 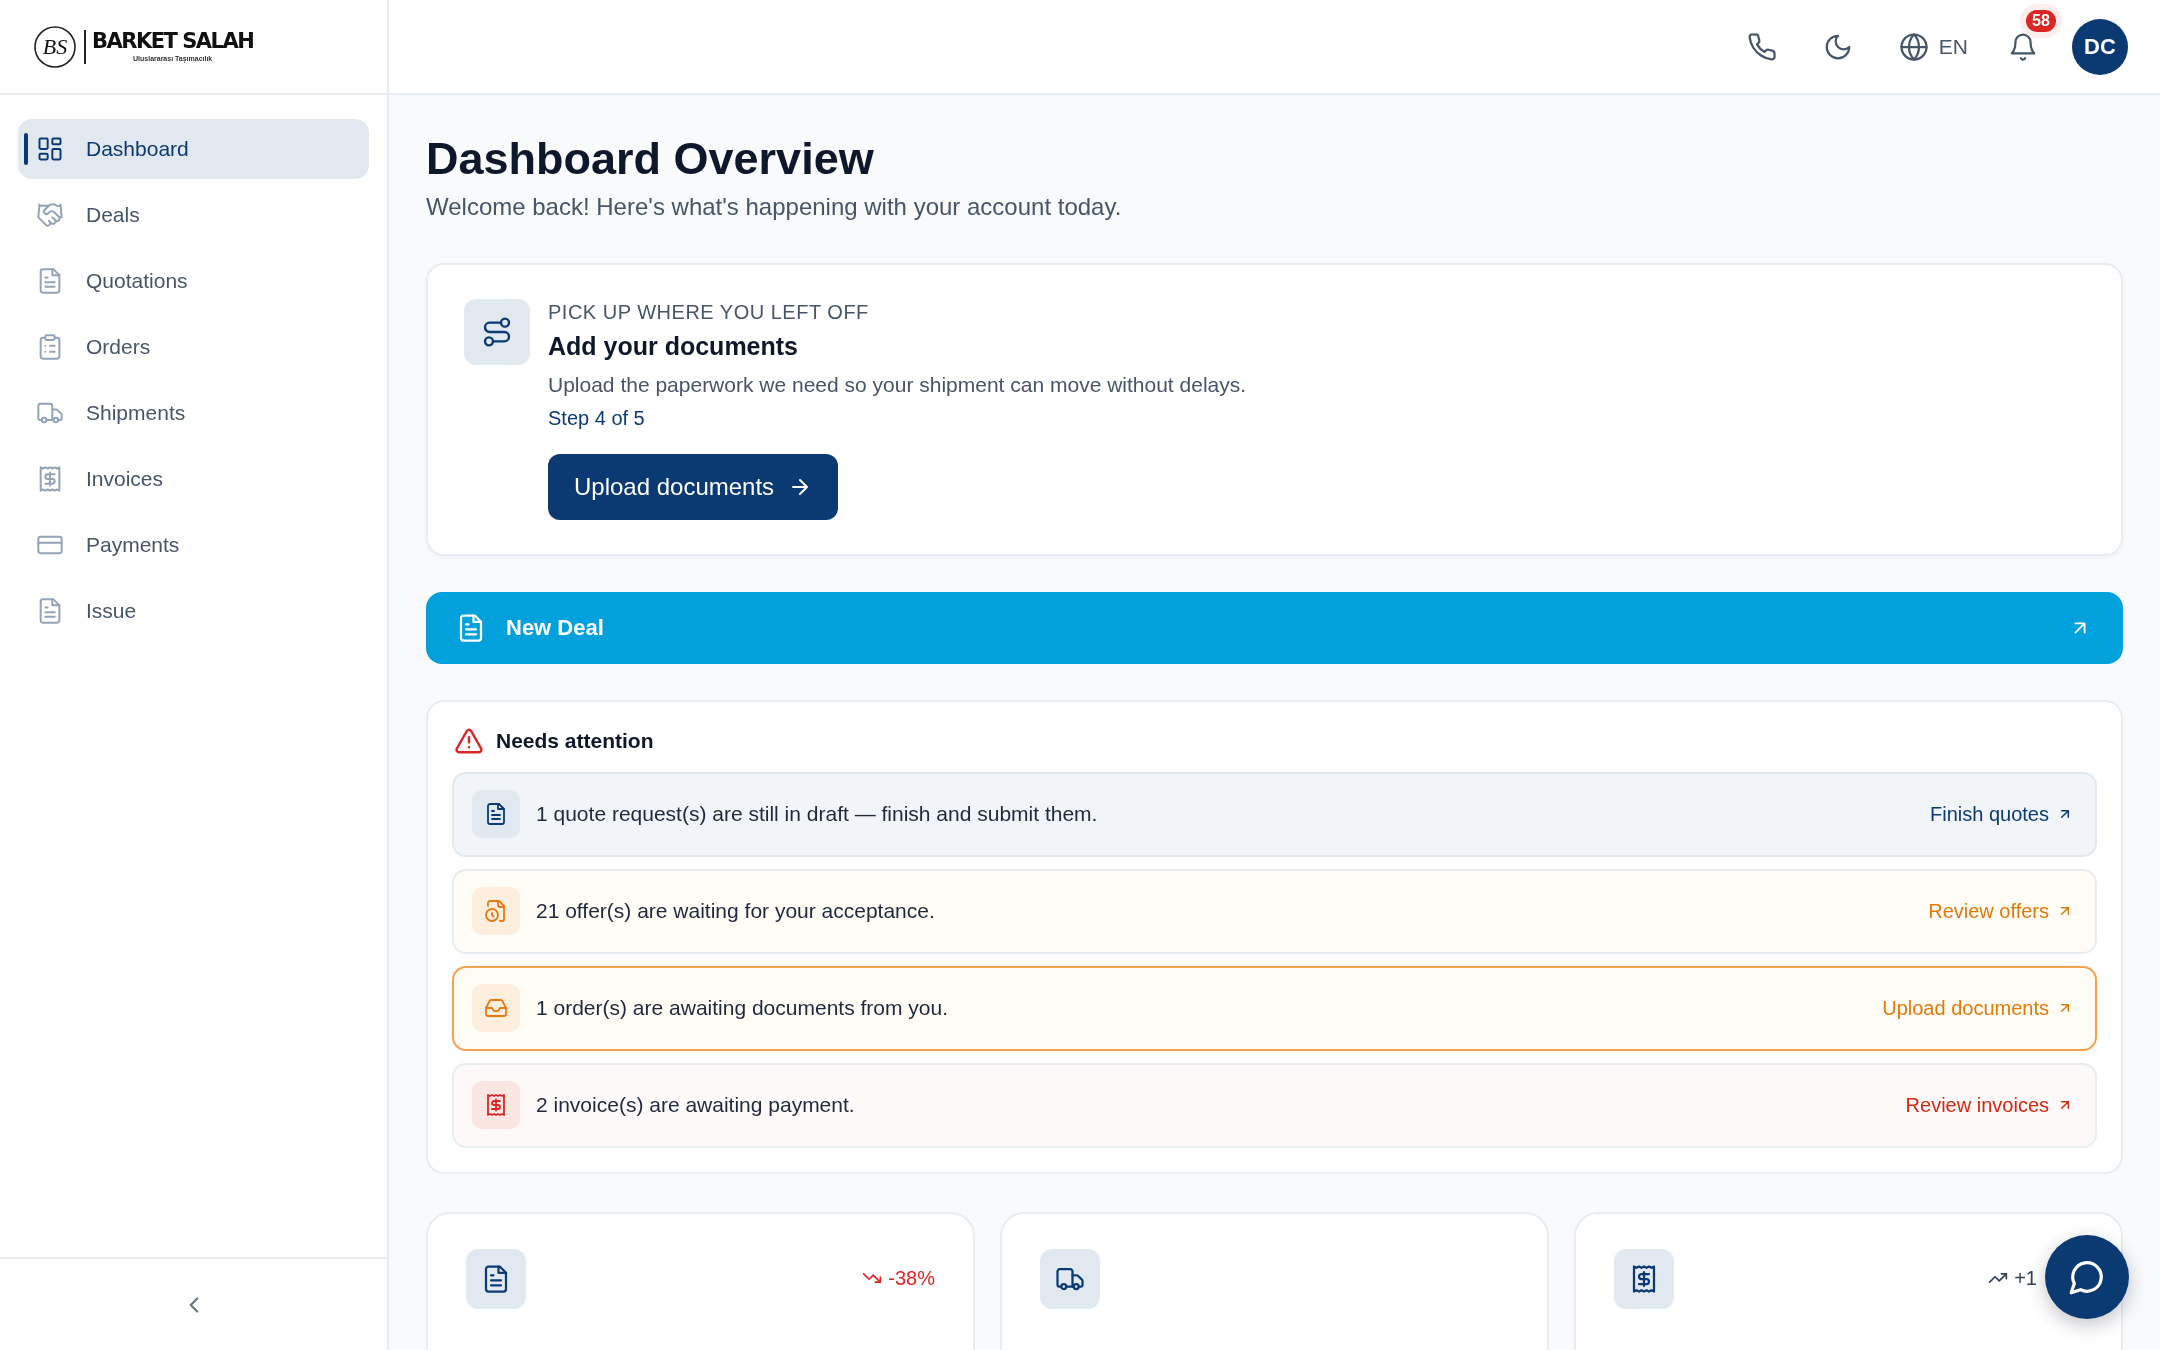 What do you see at coordinates (1933, 46) in the screenshot?
I see `language-button: EN` at bounding box center [1933, 46].